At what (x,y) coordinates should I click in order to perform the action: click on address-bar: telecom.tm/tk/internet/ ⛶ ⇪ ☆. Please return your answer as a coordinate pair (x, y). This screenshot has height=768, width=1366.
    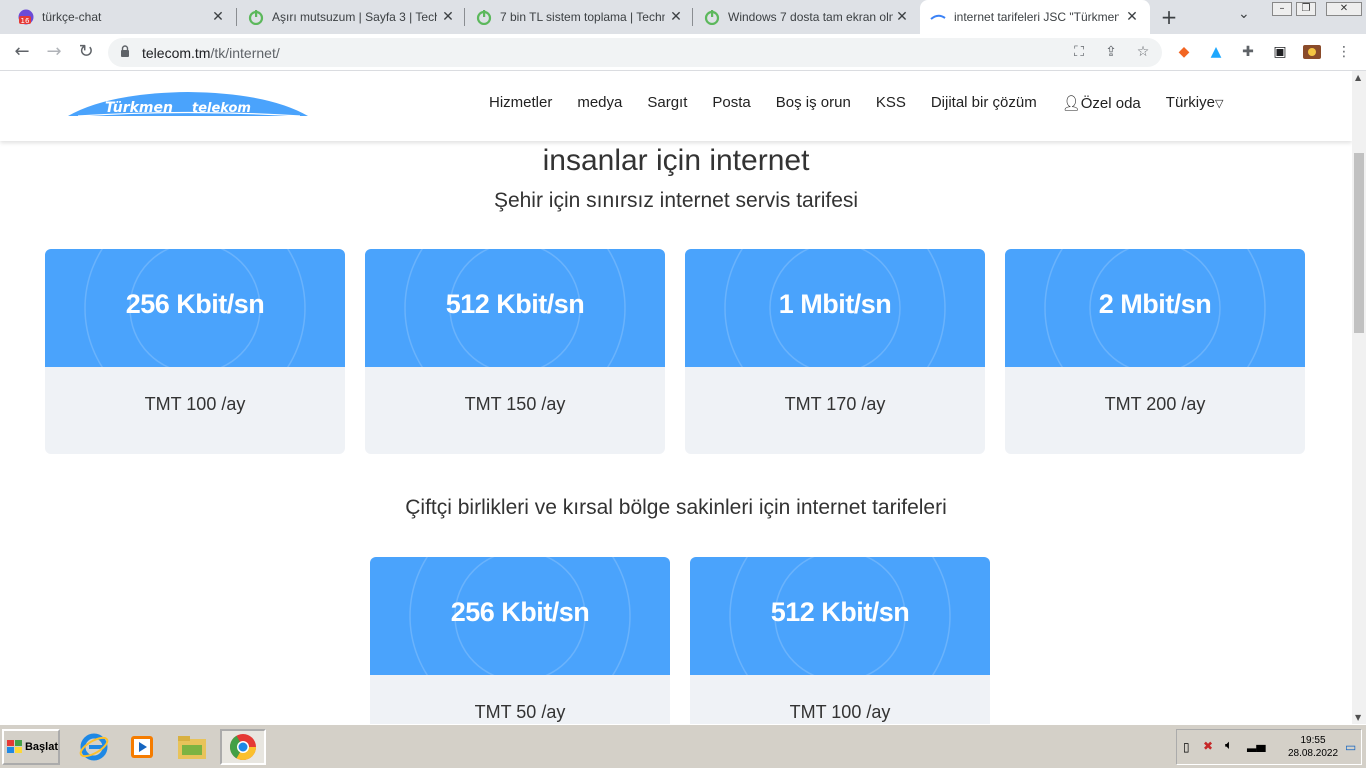
    Looking at the image, I should click on (635, 52).